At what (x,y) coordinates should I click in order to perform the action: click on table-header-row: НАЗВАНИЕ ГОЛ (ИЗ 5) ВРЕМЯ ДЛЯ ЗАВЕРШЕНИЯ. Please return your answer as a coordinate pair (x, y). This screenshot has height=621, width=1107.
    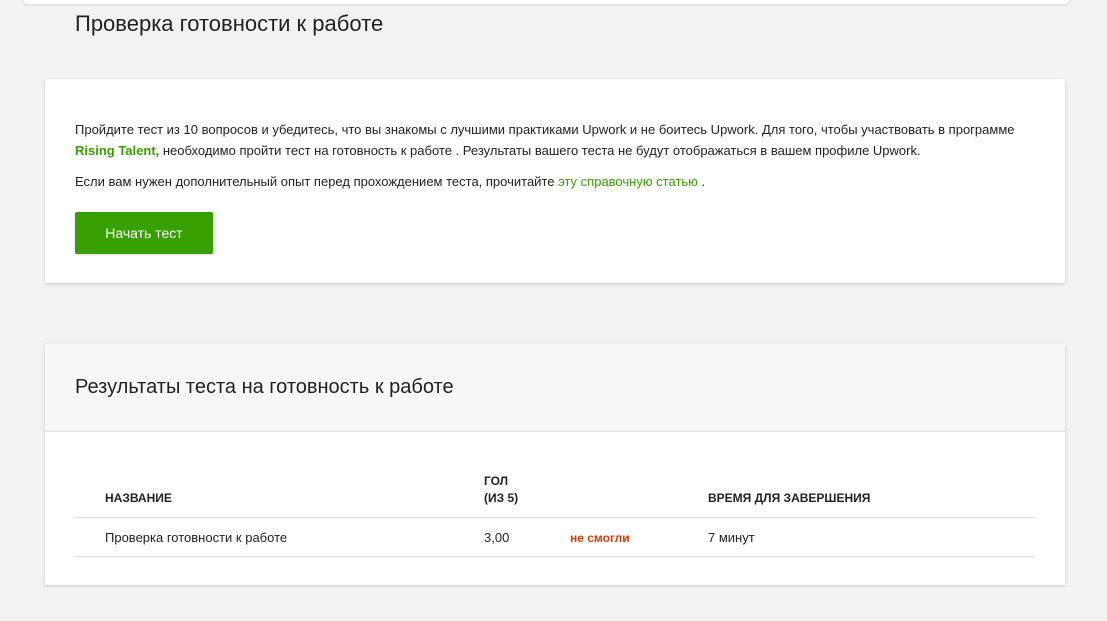
    Looking at the image, I should click on (555, 491).